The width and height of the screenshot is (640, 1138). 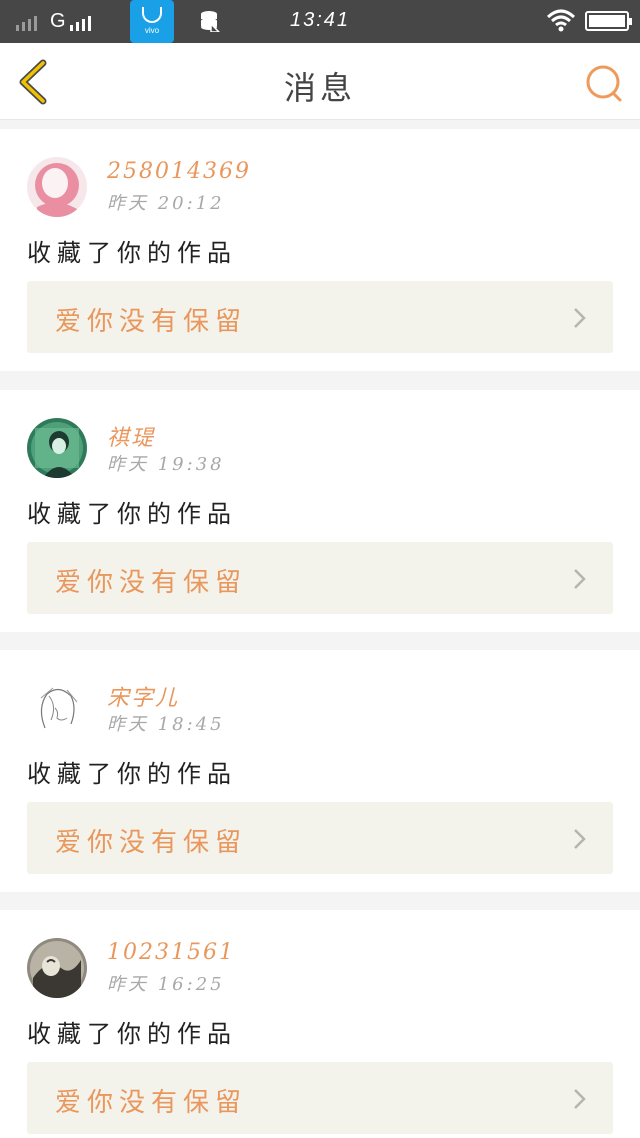 What do you see at coordinates (26, 22) in the screenshot?
I see `signal-strength-icon` at bounding box center [26, 22].